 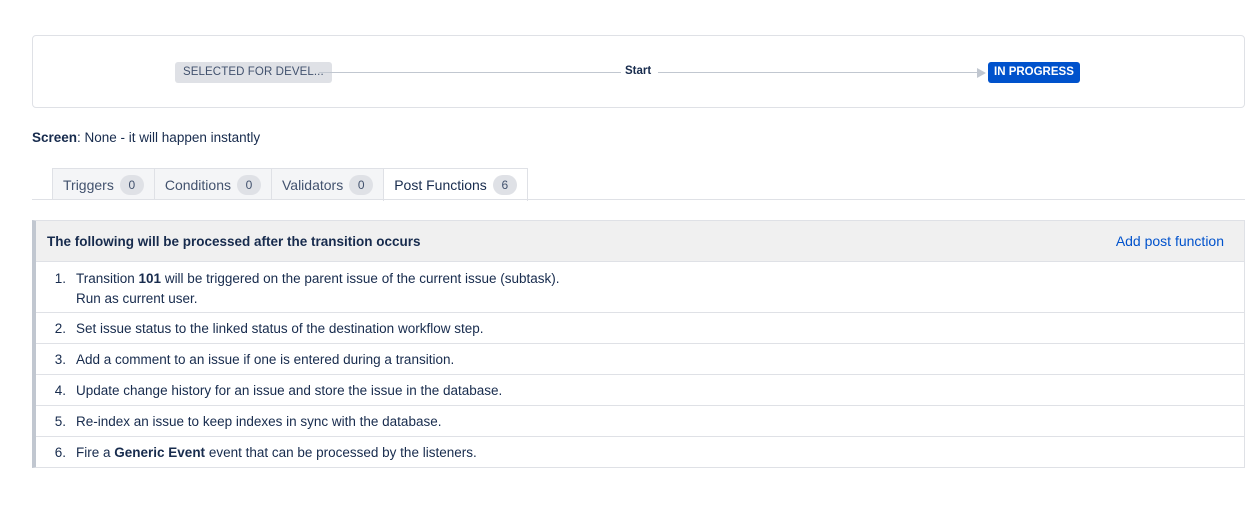 I want to click on item-number: 2., so click(x=60, y=328).